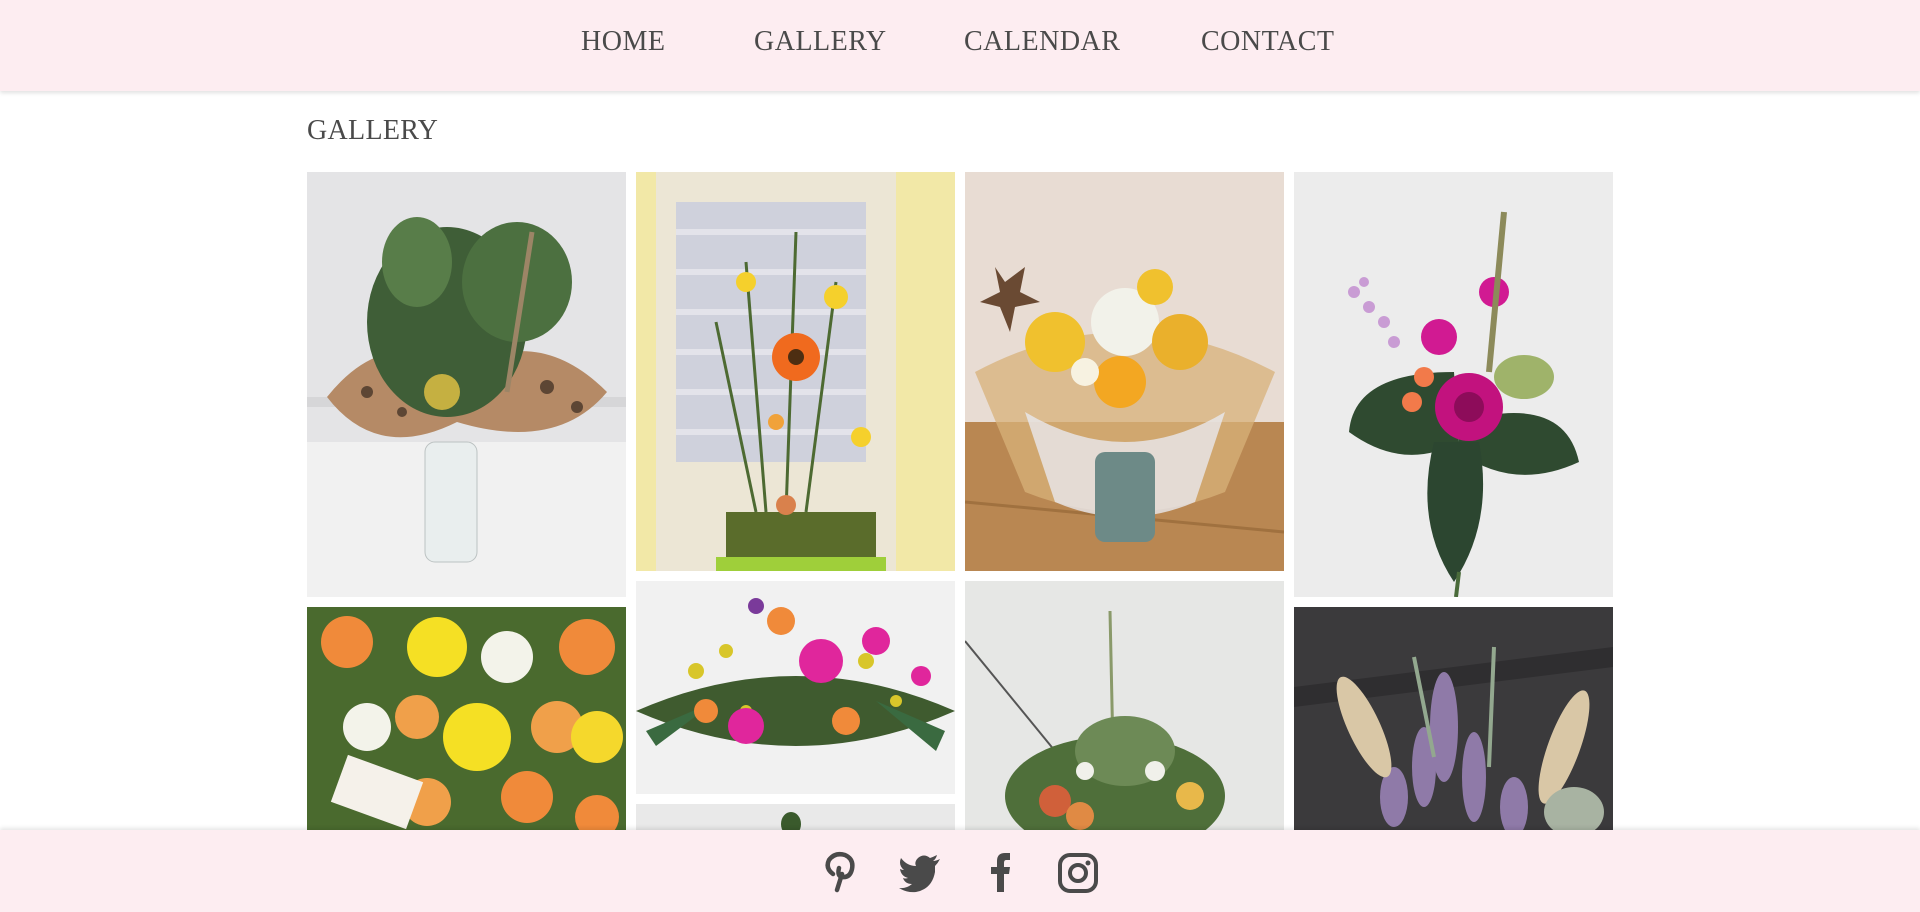 The height and width of the screenshot is (912, 1920). I want to click on pinterest-icon, so click(839, 872).